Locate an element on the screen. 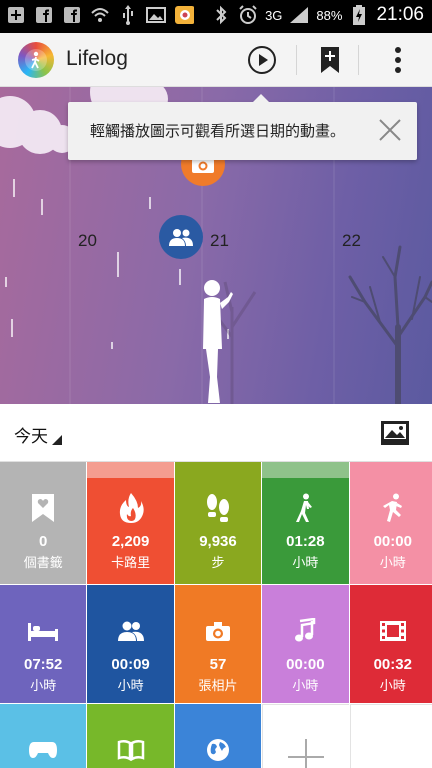 This screenshot has height=768, width=432. book-icon is located at coordinates (130, 750).